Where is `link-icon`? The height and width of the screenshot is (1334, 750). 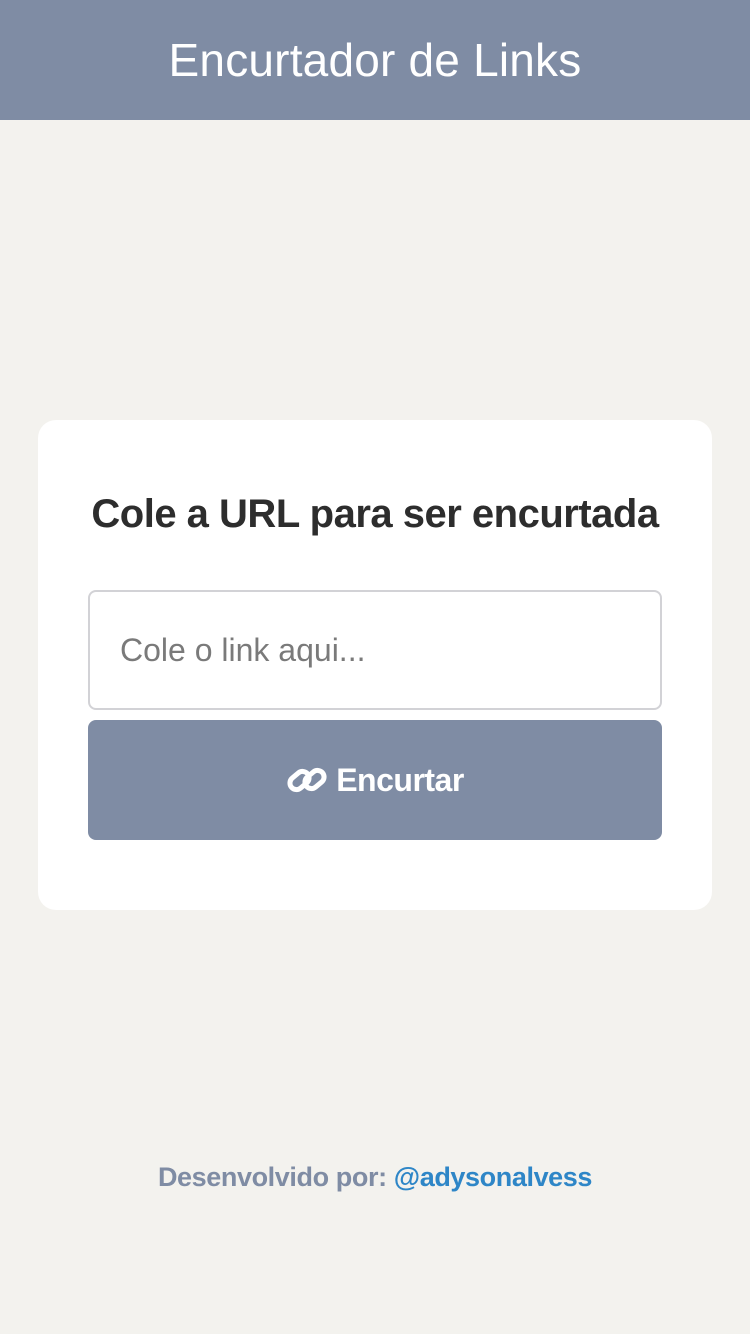 link-icon is located at coordinates (307, 780).